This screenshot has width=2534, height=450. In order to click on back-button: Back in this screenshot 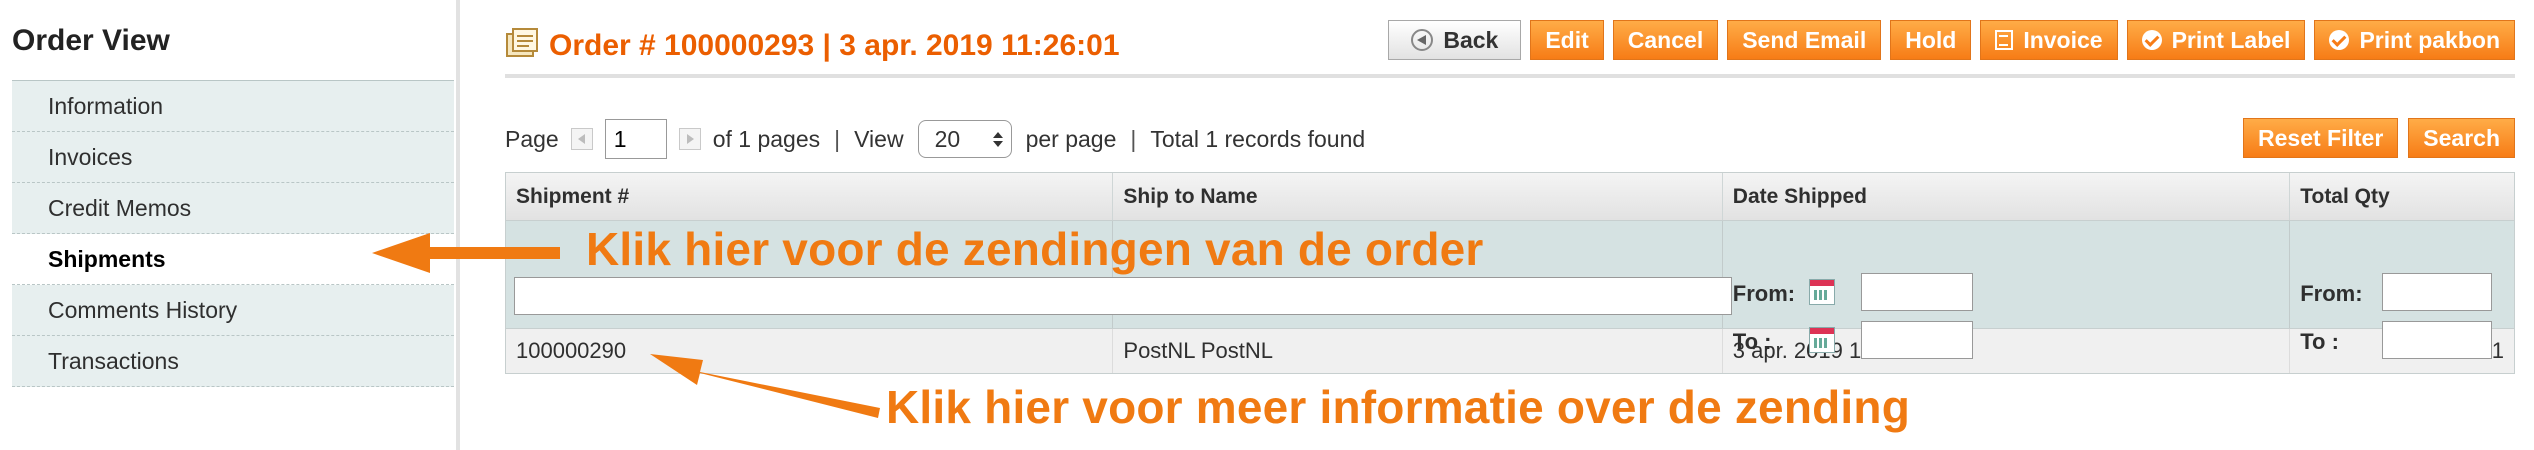, I will do `click(1455, 40)`.